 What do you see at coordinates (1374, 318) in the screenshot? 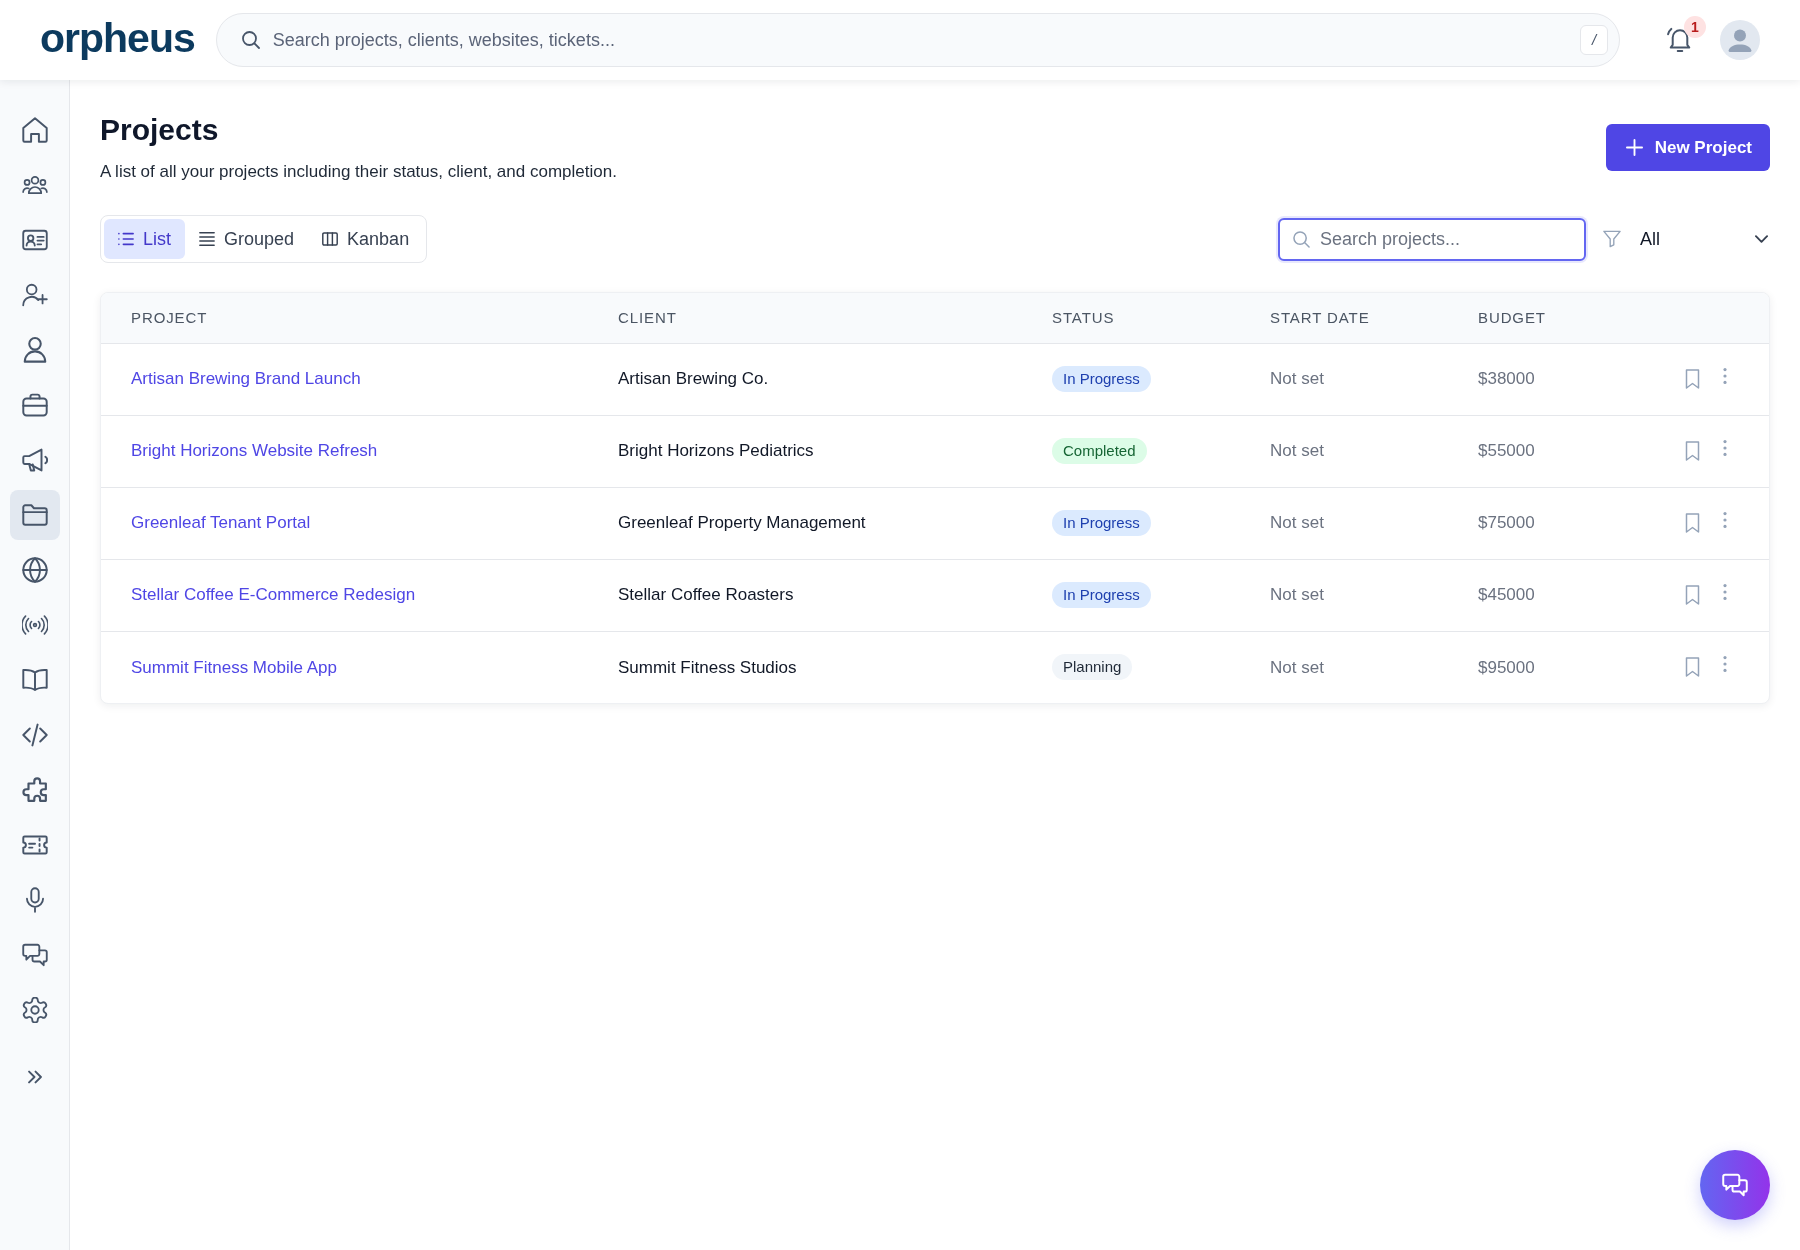
I see `column-header: START DATE` at bounding box center [1374, 318].